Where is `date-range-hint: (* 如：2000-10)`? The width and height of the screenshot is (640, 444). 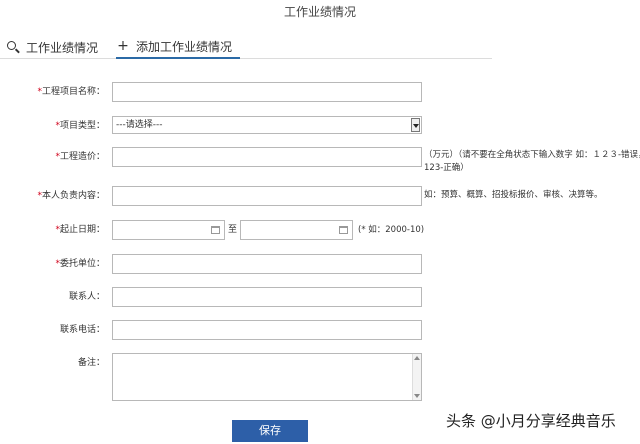
date-range-hint: (* 如：2000-10) is located at coordinates (391, 230).